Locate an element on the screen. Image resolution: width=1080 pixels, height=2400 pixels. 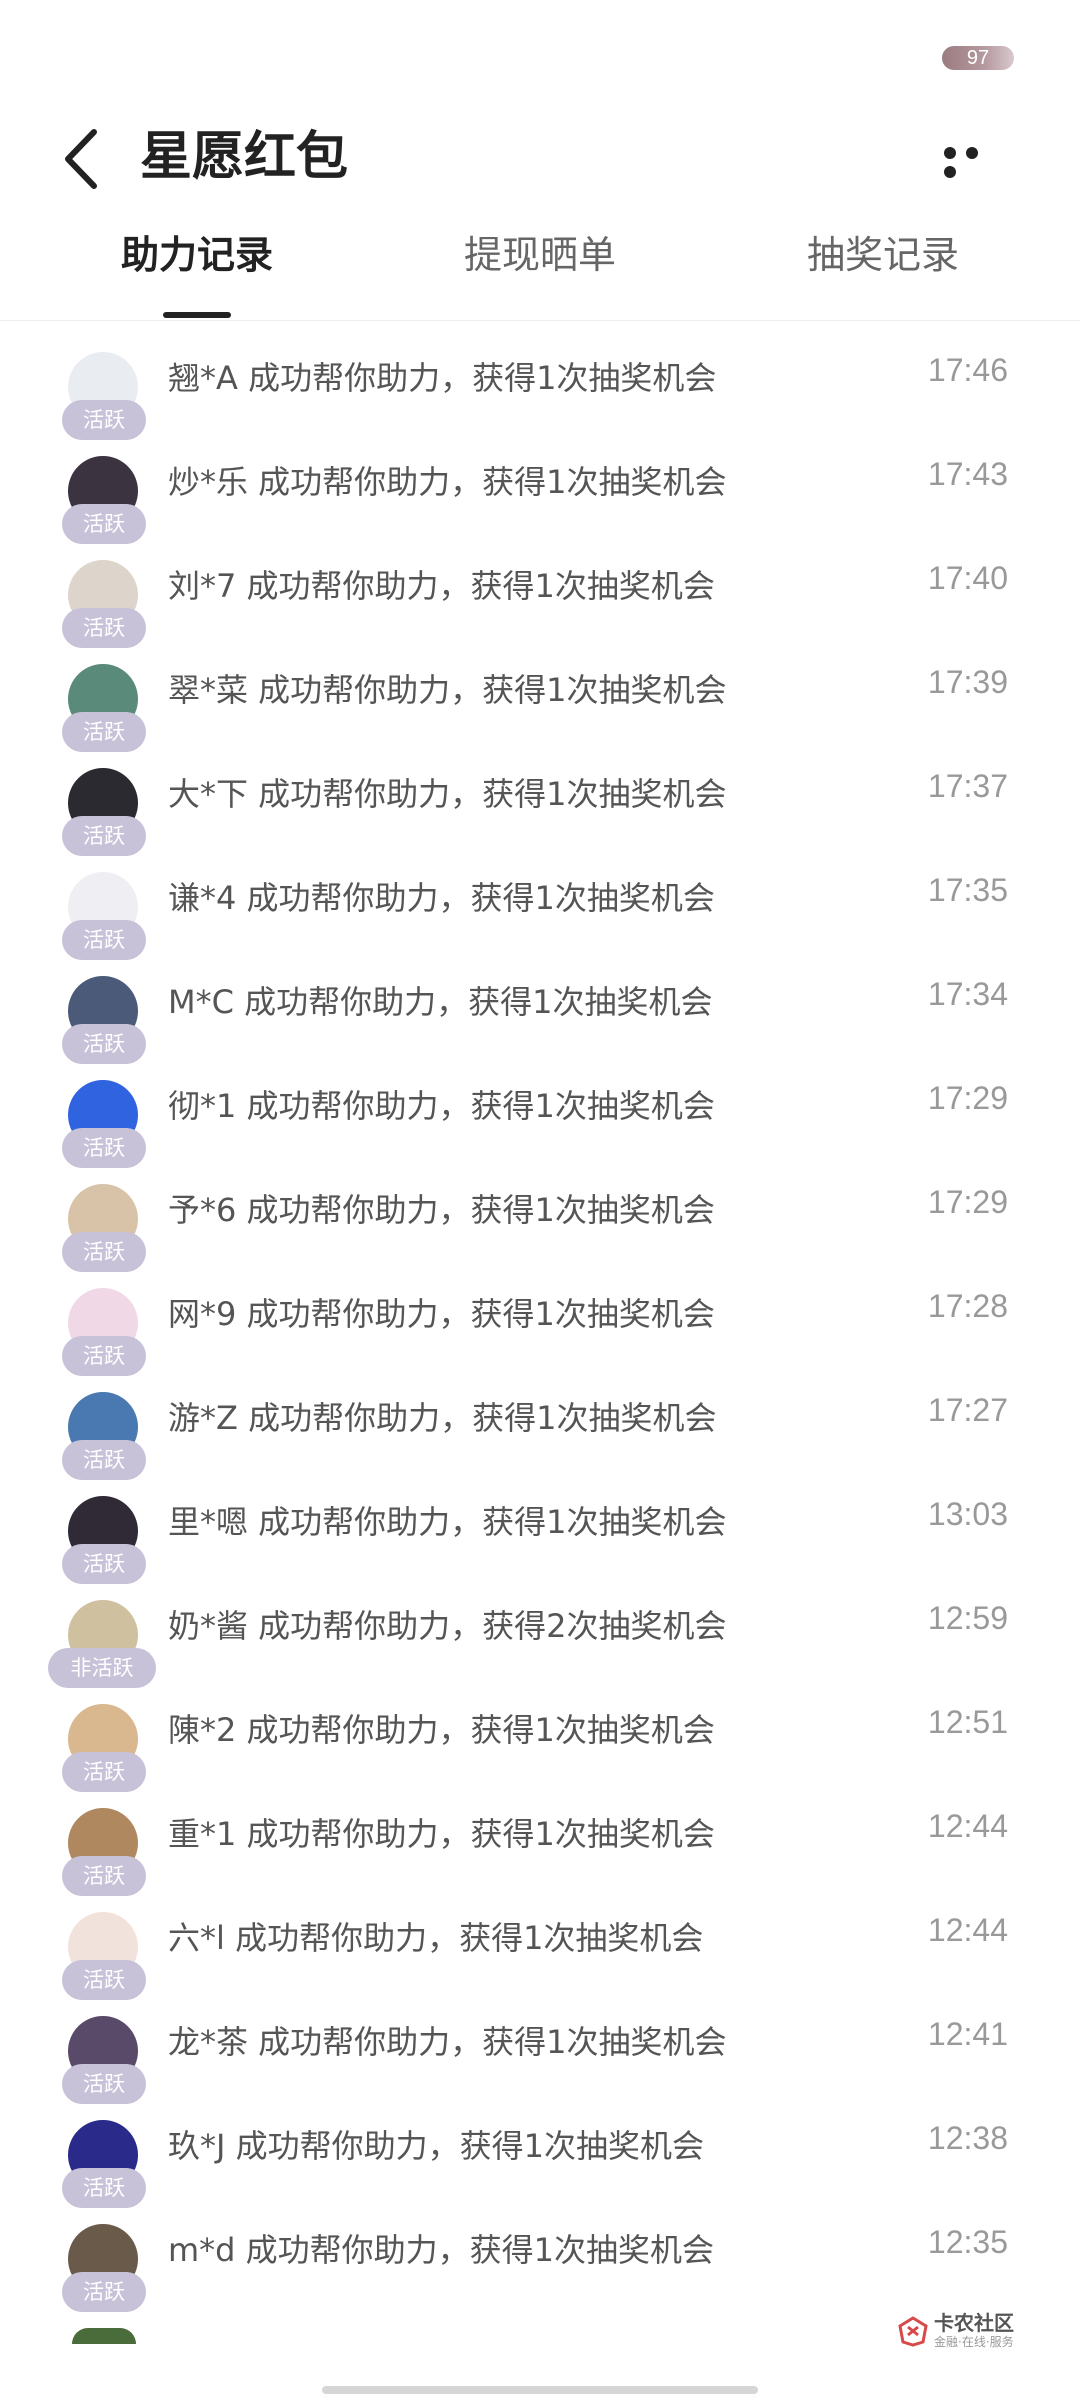
record-text: 游*Z 成功帮你助力，获得1次抽奖机会 is located at coordinates (442, 1418).